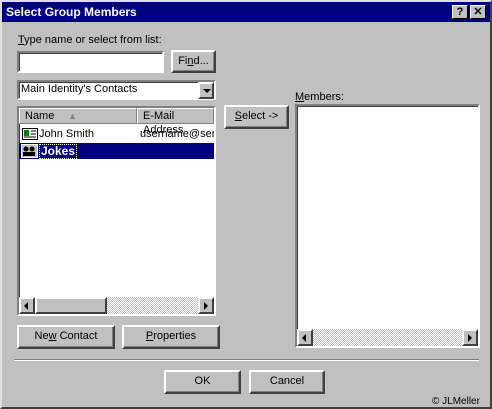 This screenshot has width=492, height=409. What do you see at coordinates (460, 12) in the screenshot?
I see `help-button: ?` at bounding box center [460, 12].